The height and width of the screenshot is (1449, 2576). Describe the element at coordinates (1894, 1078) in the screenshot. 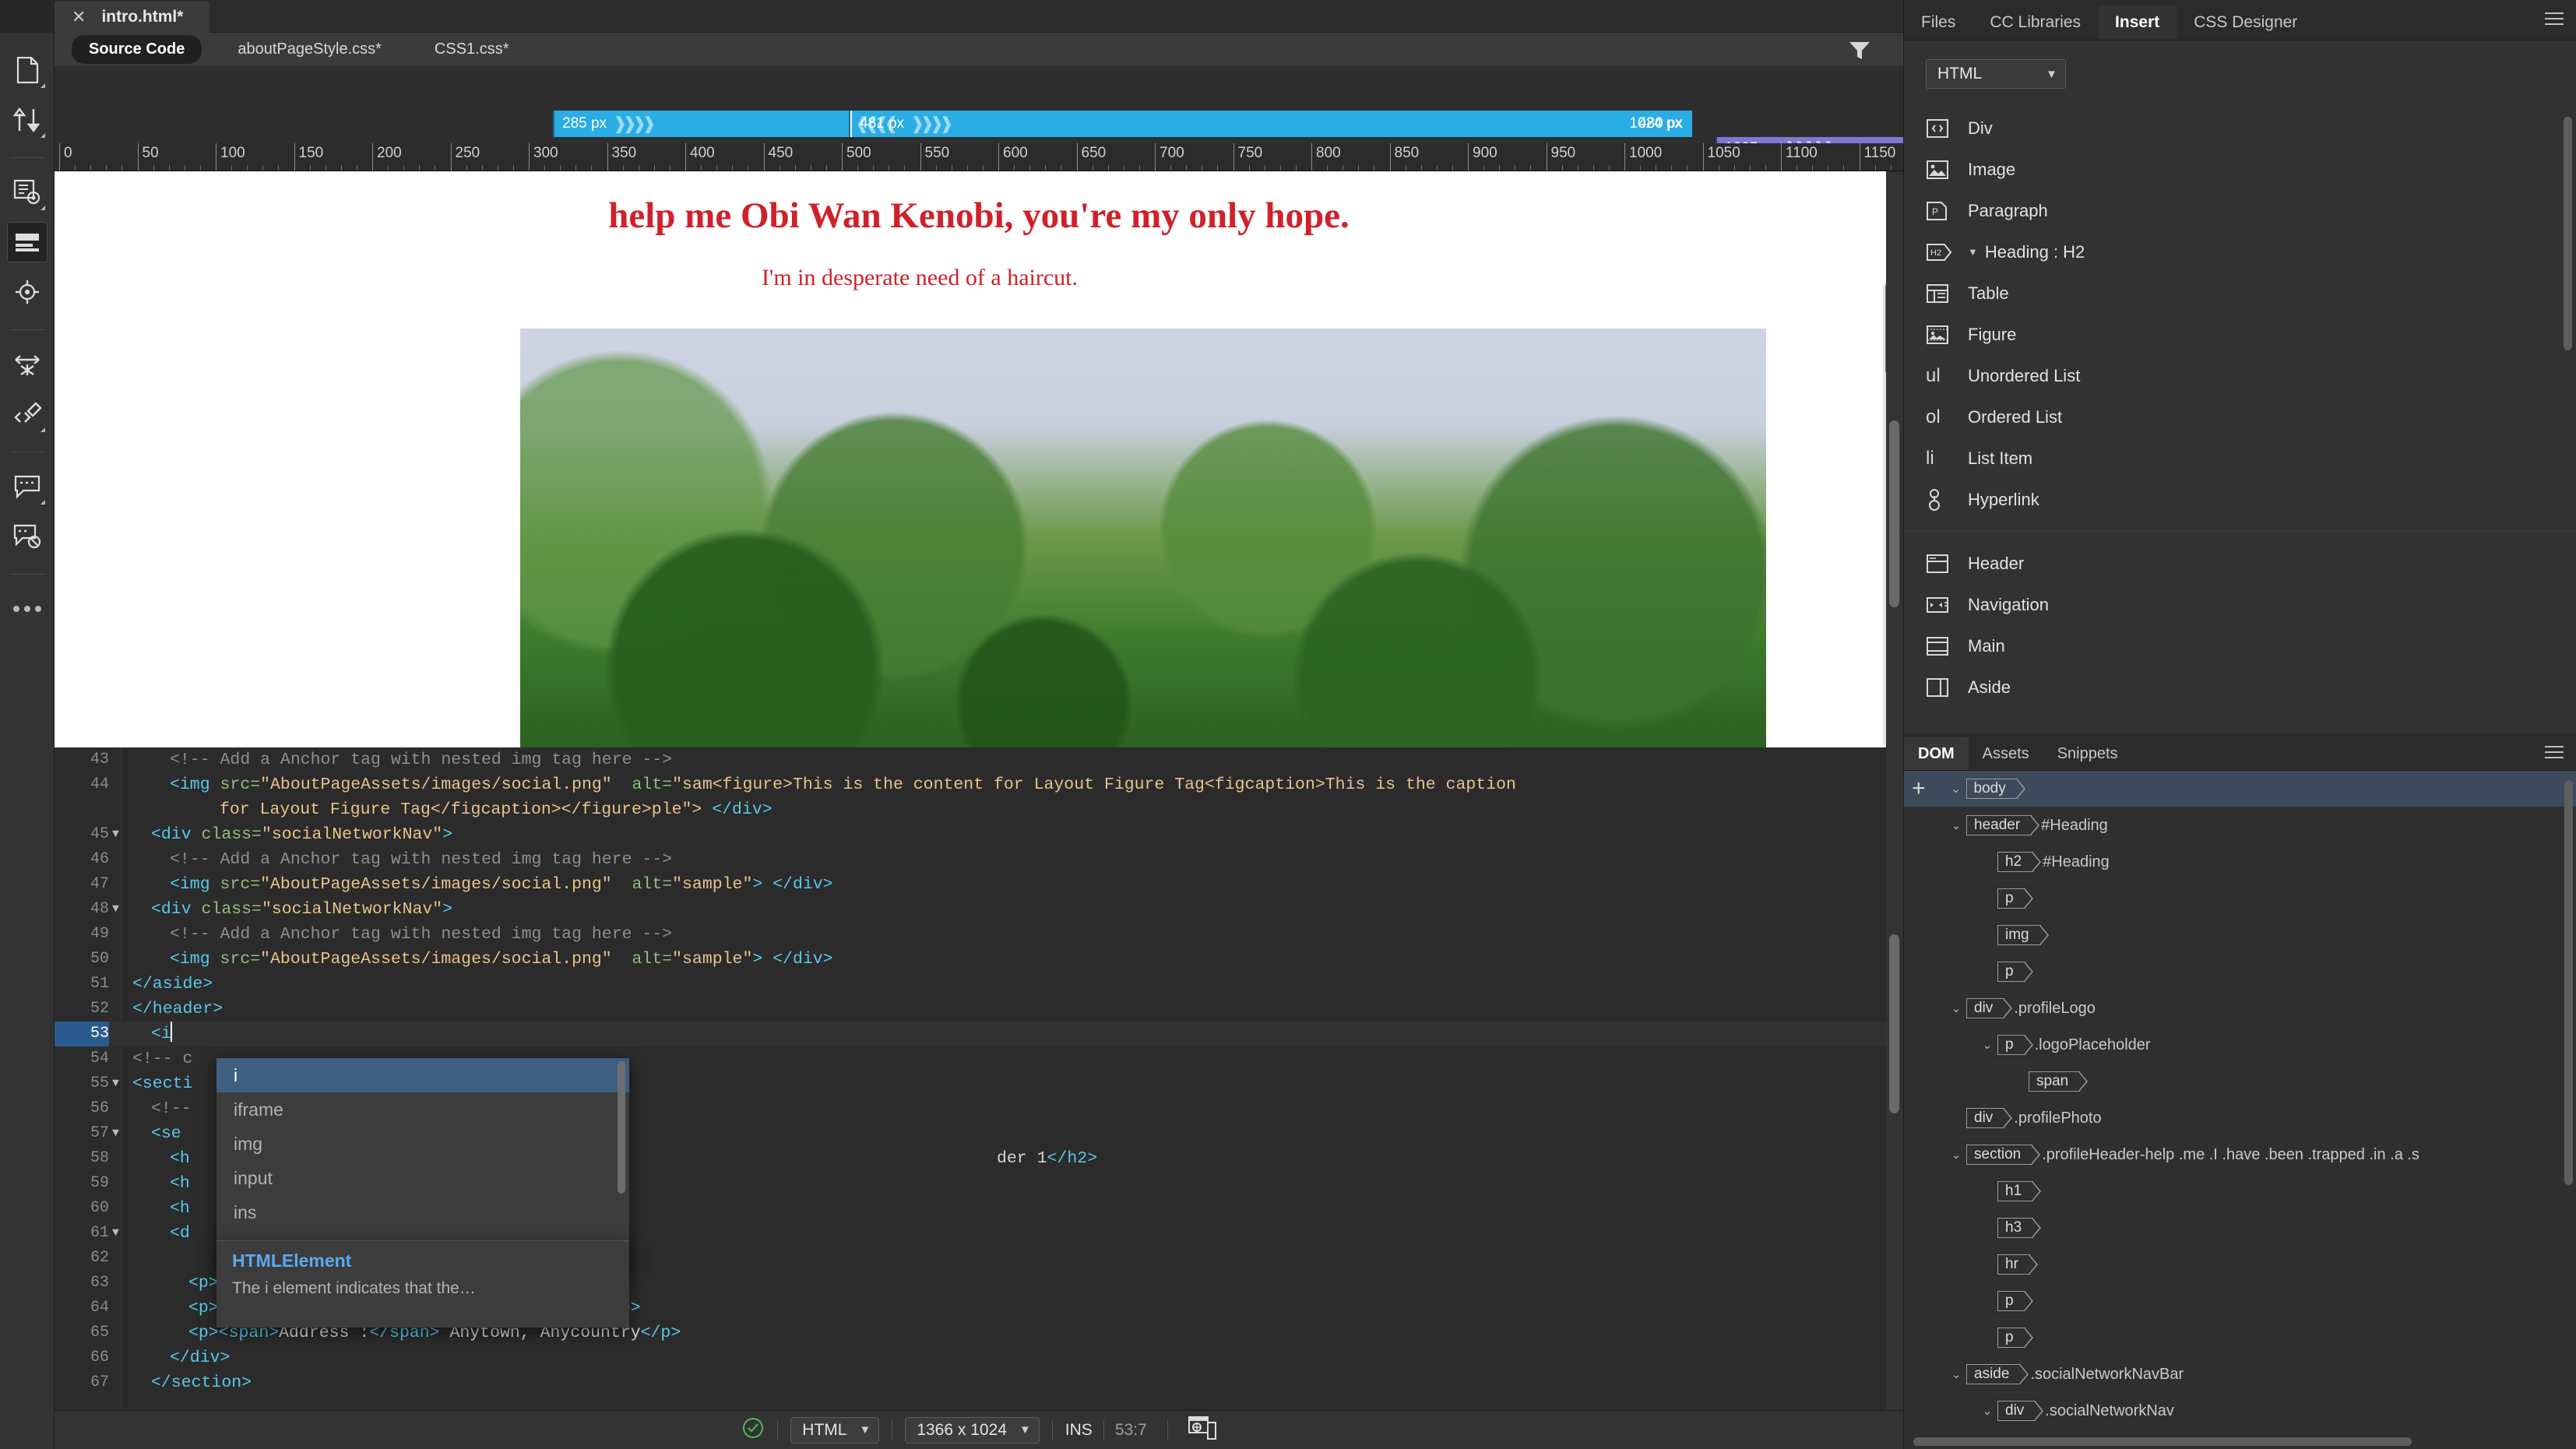

I see `code-scrollbar` at that location.